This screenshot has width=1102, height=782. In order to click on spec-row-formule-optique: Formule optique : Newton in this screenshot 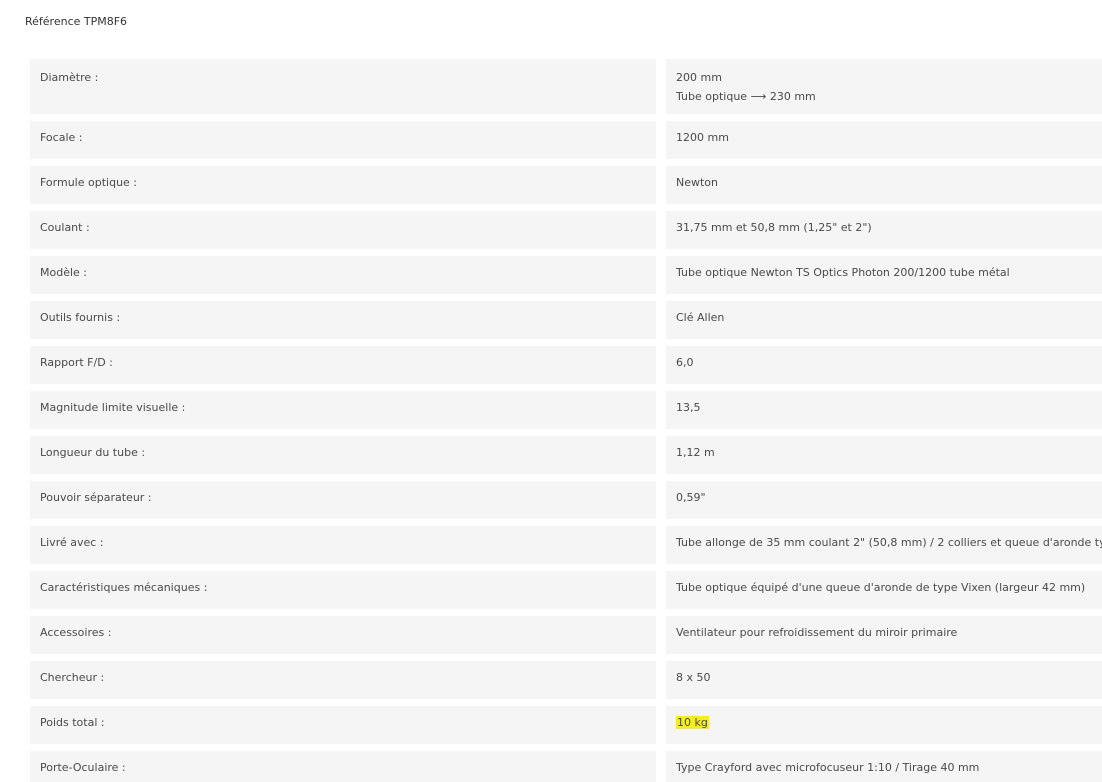, I will do `click(551, 185)`.